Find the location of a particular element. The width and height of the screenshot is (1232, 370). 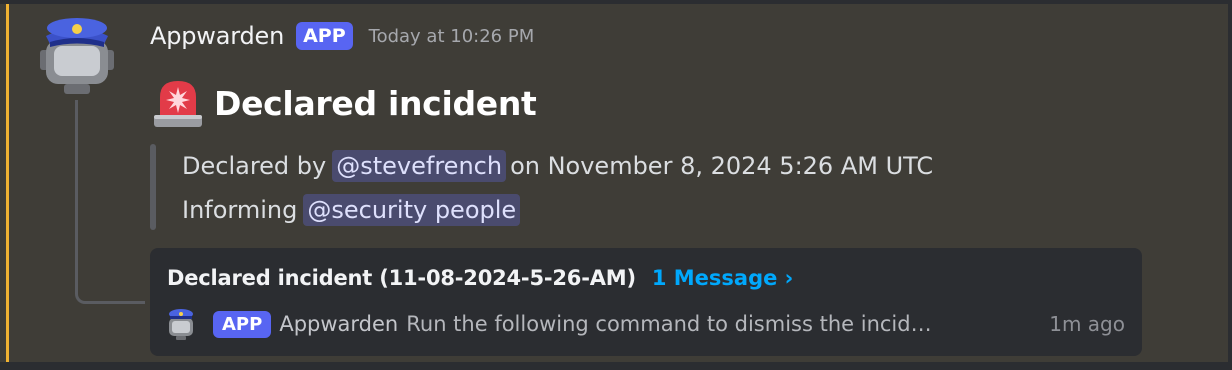

declared-by-label: Declared by is located at coordinates (254, 166).